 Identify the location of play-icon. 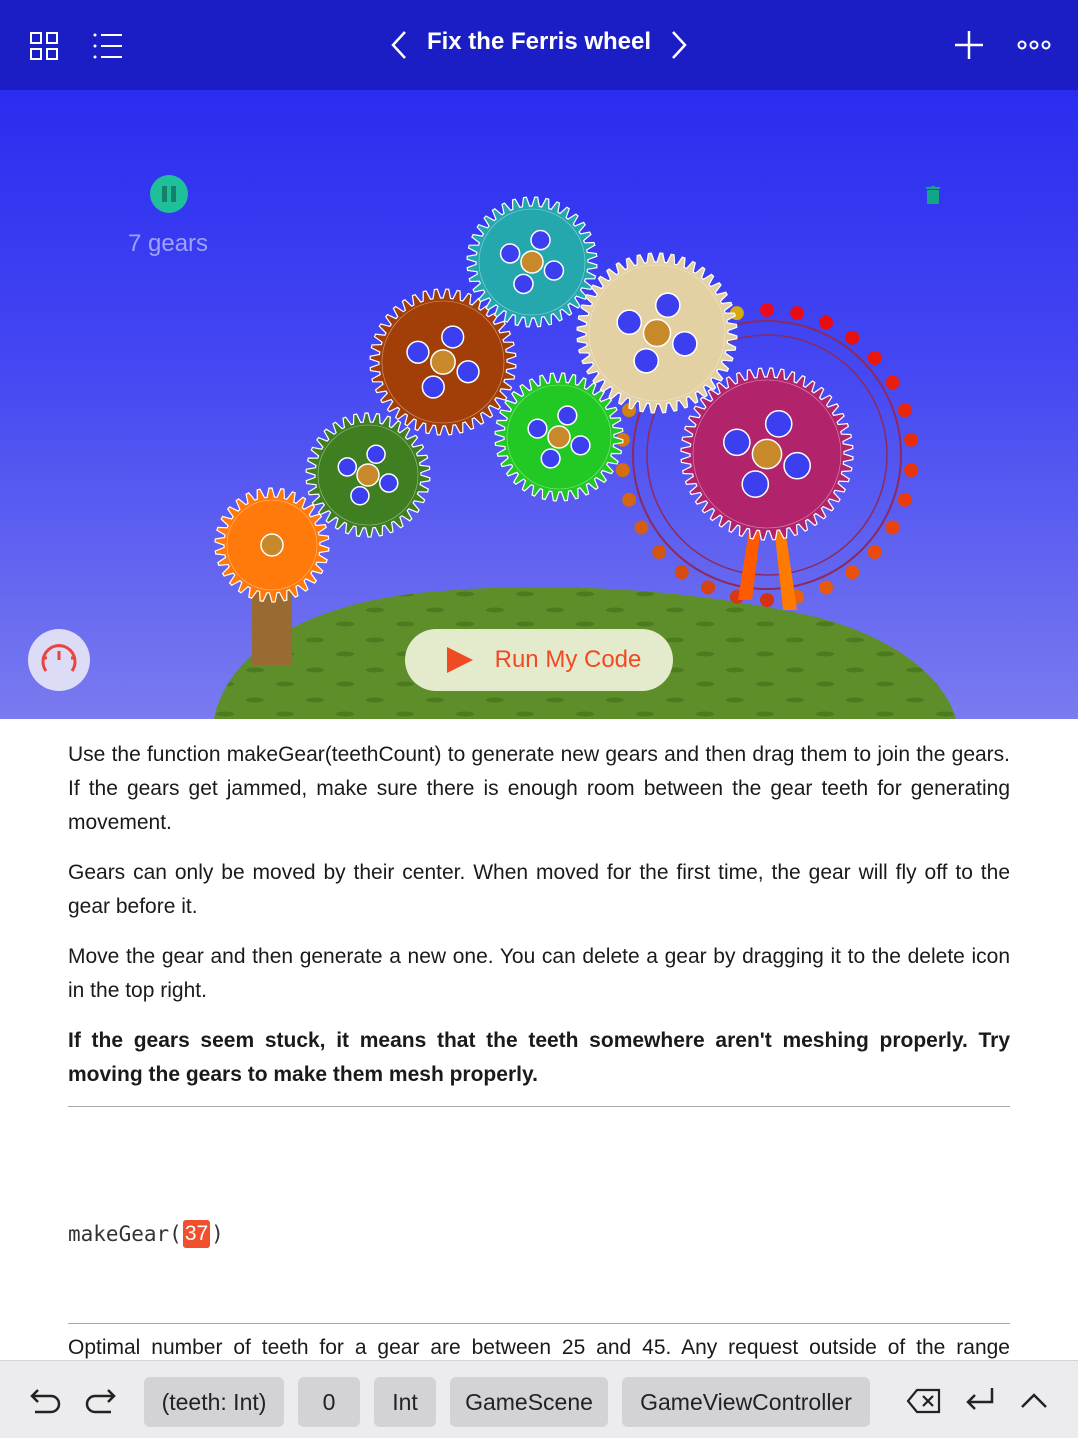
(459, 660).